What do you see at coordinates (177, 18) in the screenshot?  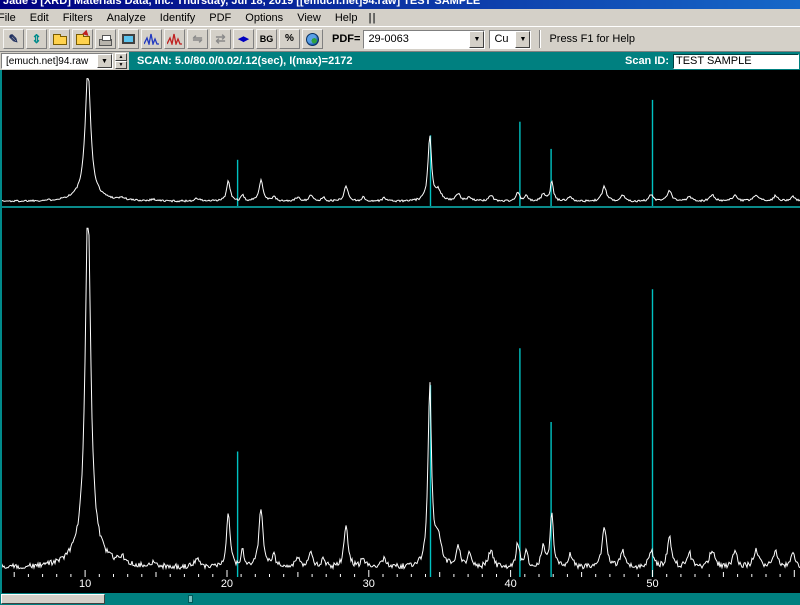 I see `menu-item-identify: Identify` at bounding box center [177, 18].